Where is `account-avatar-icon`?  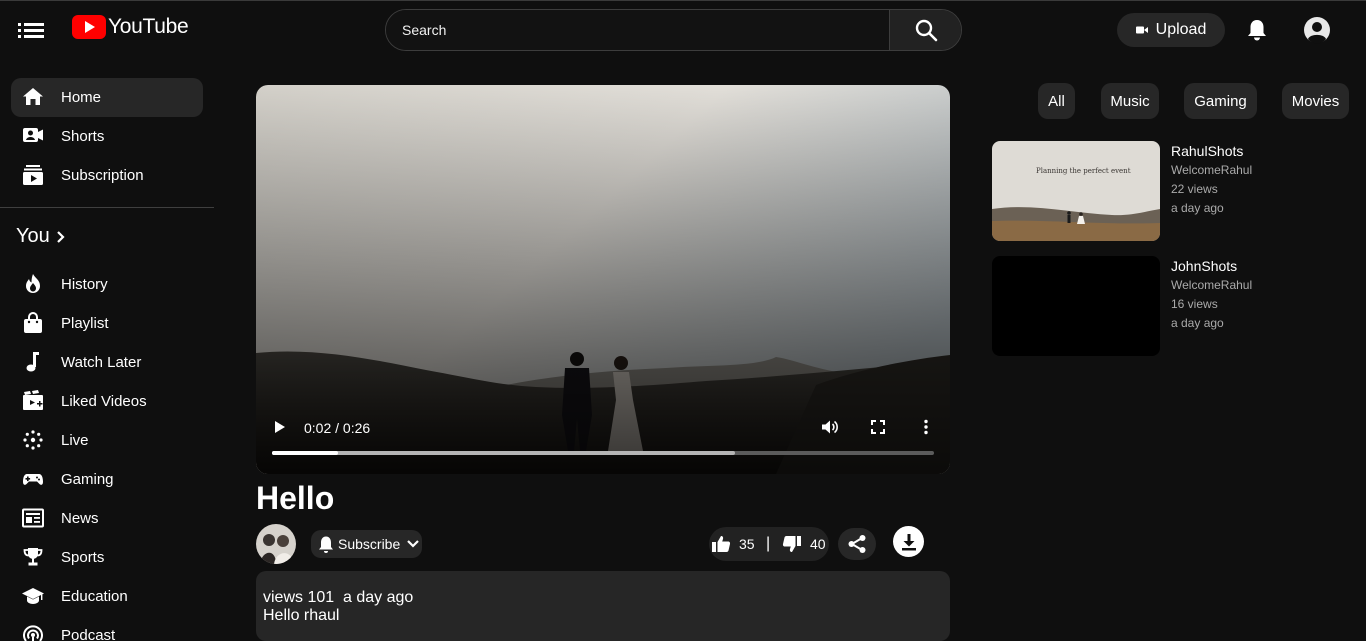 account-avatar-icon is located at coordinates (1317, 30).